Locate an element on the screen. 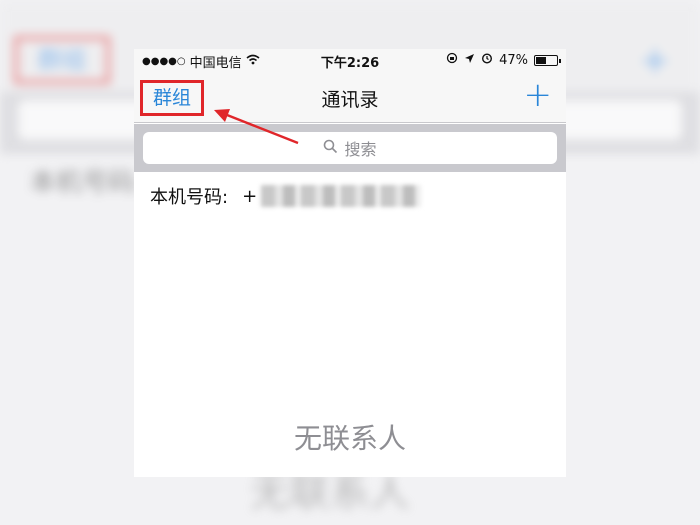  bg-groups-button: 群组 is located at coordinates (62, 60).